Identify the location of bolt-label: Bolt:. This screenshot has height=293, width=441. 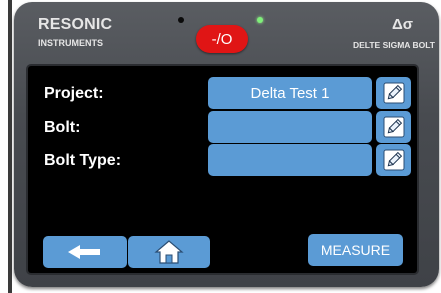
(62, 127).